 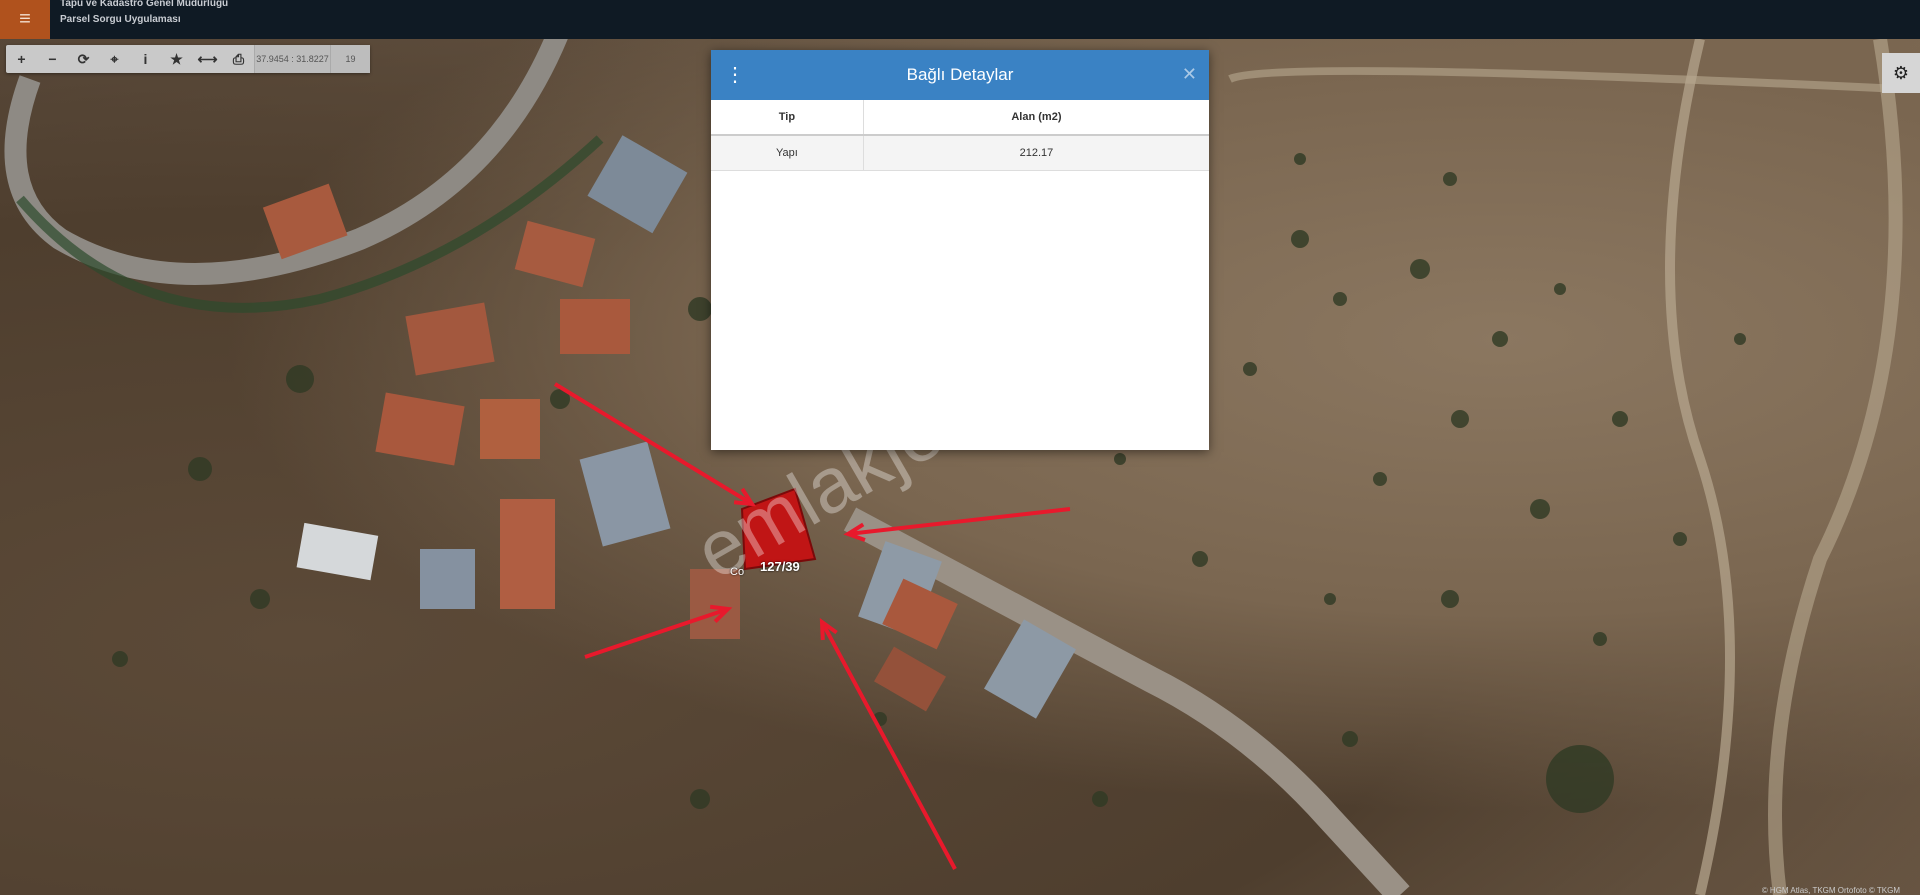 I want to click on cell-tip: Yapı, so click(x=787, y=153).